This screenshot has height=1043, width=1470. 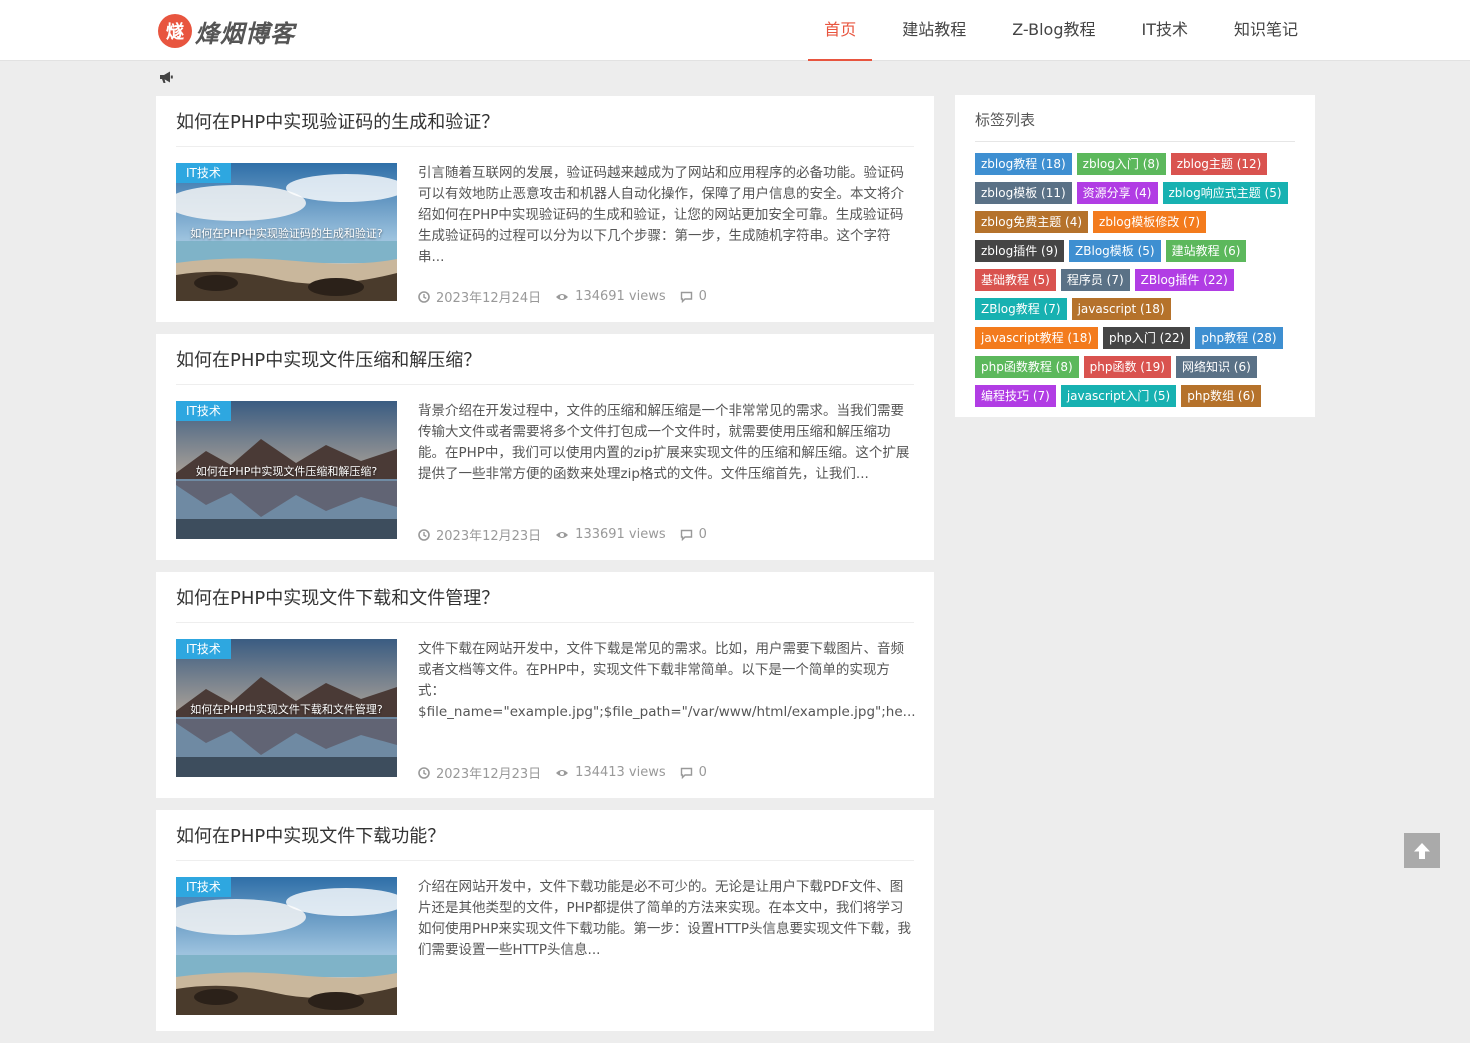 What do you see at coordinates (1184, 280) in the screenshot?
I see `tag-link: ZBlog插件 (22)` at bounding box center [1184, 280].